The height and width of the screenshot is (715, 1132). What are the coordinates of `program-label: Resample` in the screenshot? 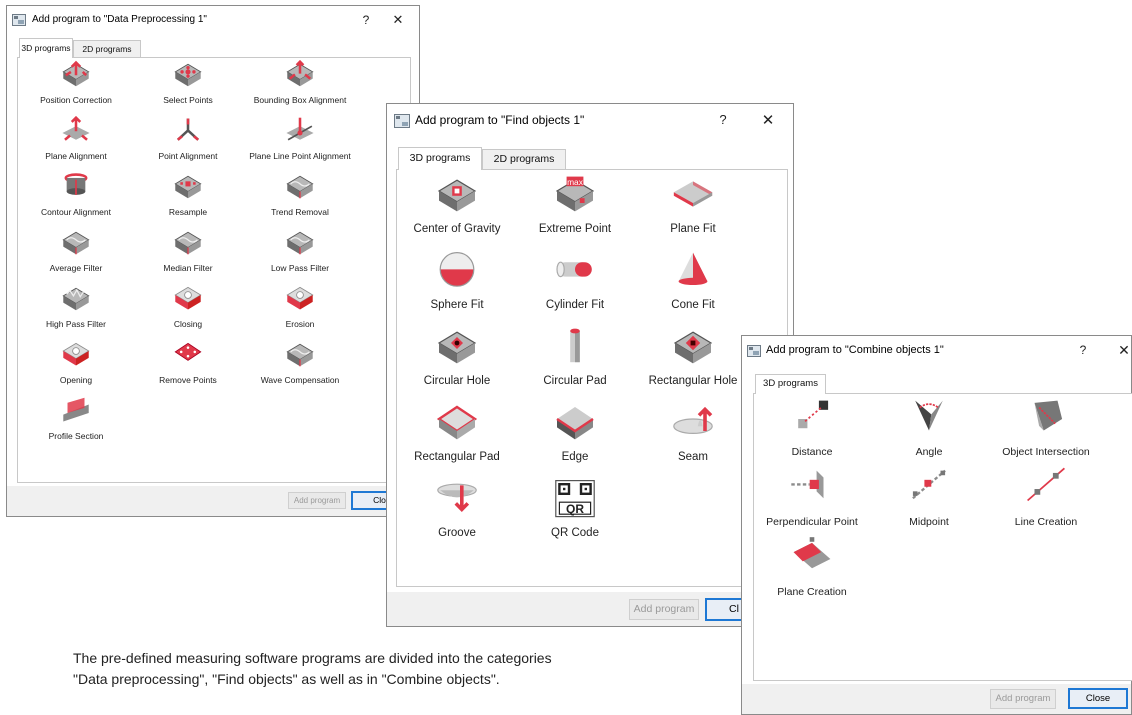 It's located at (188, 212).